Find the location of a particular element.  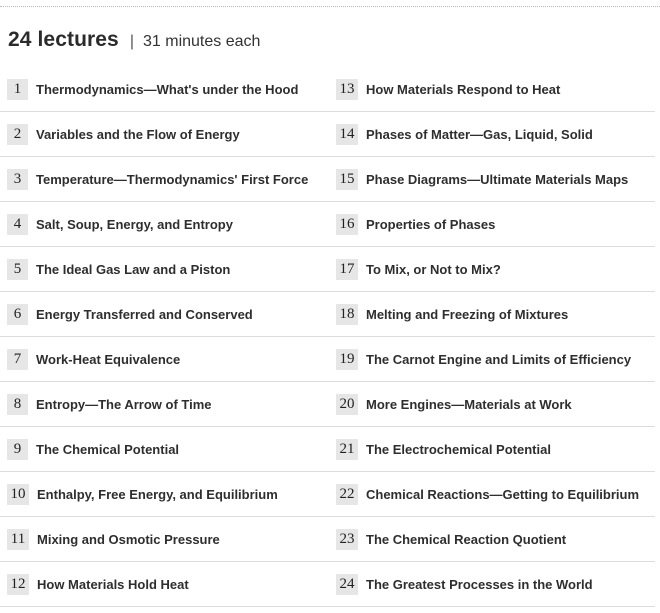

lecture-row: 21 The Electrochemical Potential is located at coordinates (492, 449).